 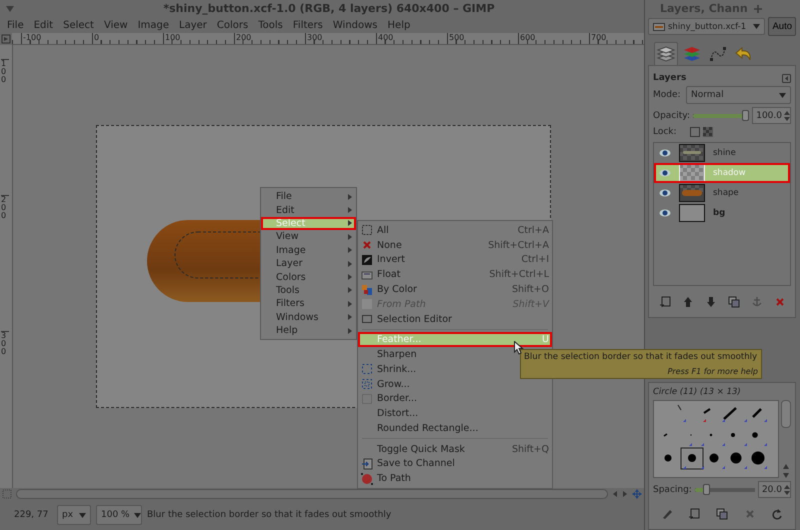 I want to click on brush-name: Circle (11) (13 × 13), so click(x=697, y=392).